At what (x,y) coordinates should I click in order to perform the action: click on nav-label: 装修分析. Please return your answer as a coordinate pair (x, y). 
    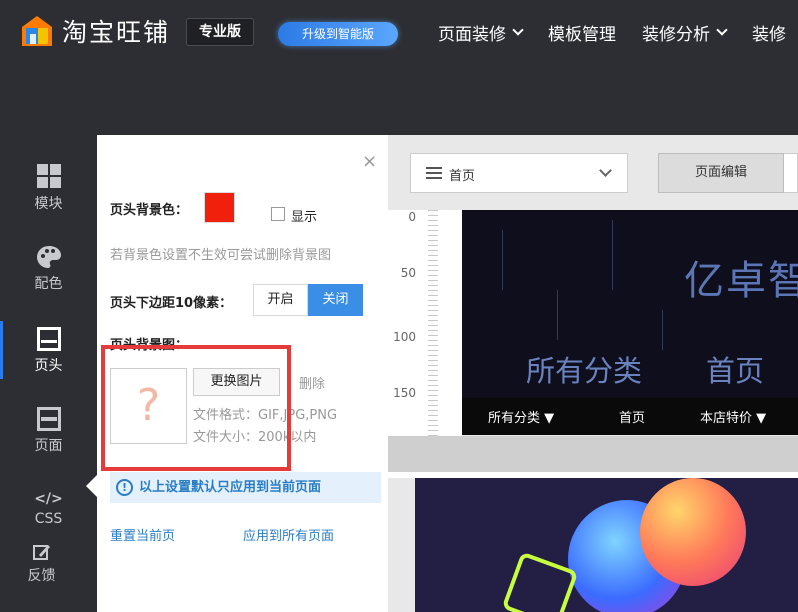
    Looking at the image, I should click on (676, 34).